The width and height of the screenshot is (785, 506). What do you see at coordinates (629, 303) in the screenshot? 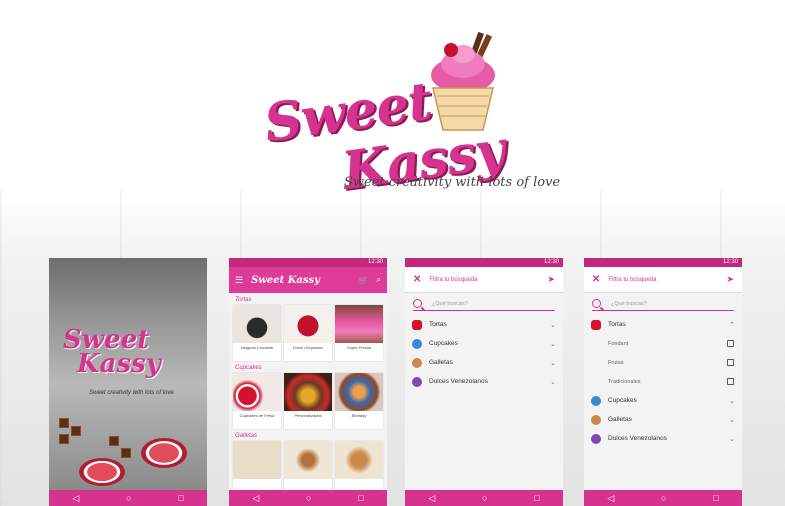
I see `search-placeholder: ¿Qué buscas?` at bounding box center [629, 303].